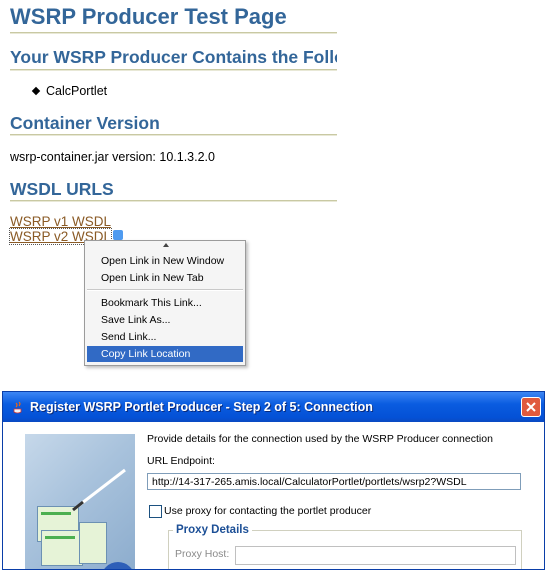 The height and width of the screenshot is (570, 559). Describe the element at coordinates (165, 290) in the screenshot. I see `menu-separator` at that location.